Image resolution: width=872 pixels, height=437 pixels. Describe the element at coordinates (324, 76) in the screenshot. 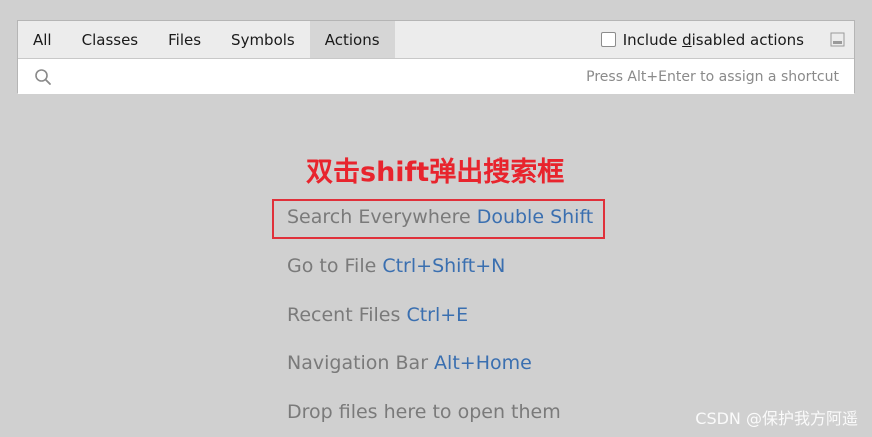

I see `search-input` at that location.